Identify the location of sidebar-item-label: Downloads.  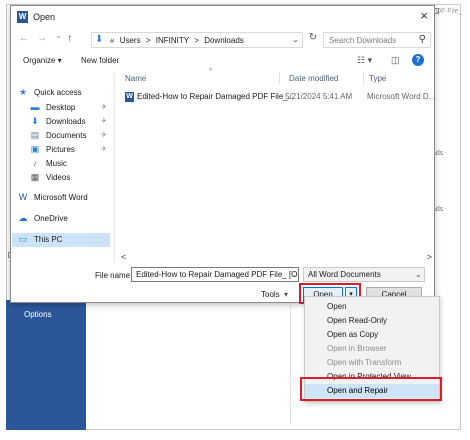
(66, 121).